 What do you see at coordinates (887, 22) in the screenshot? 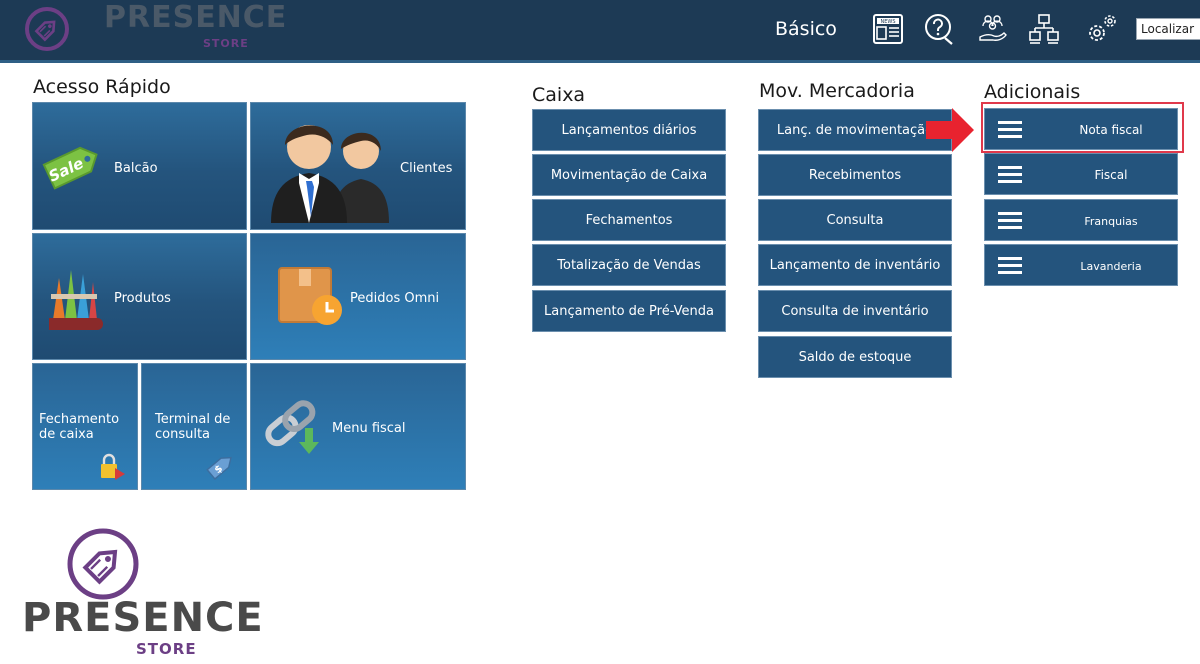
I see `svg-text: NEWS` at bounding box center [887, 22].